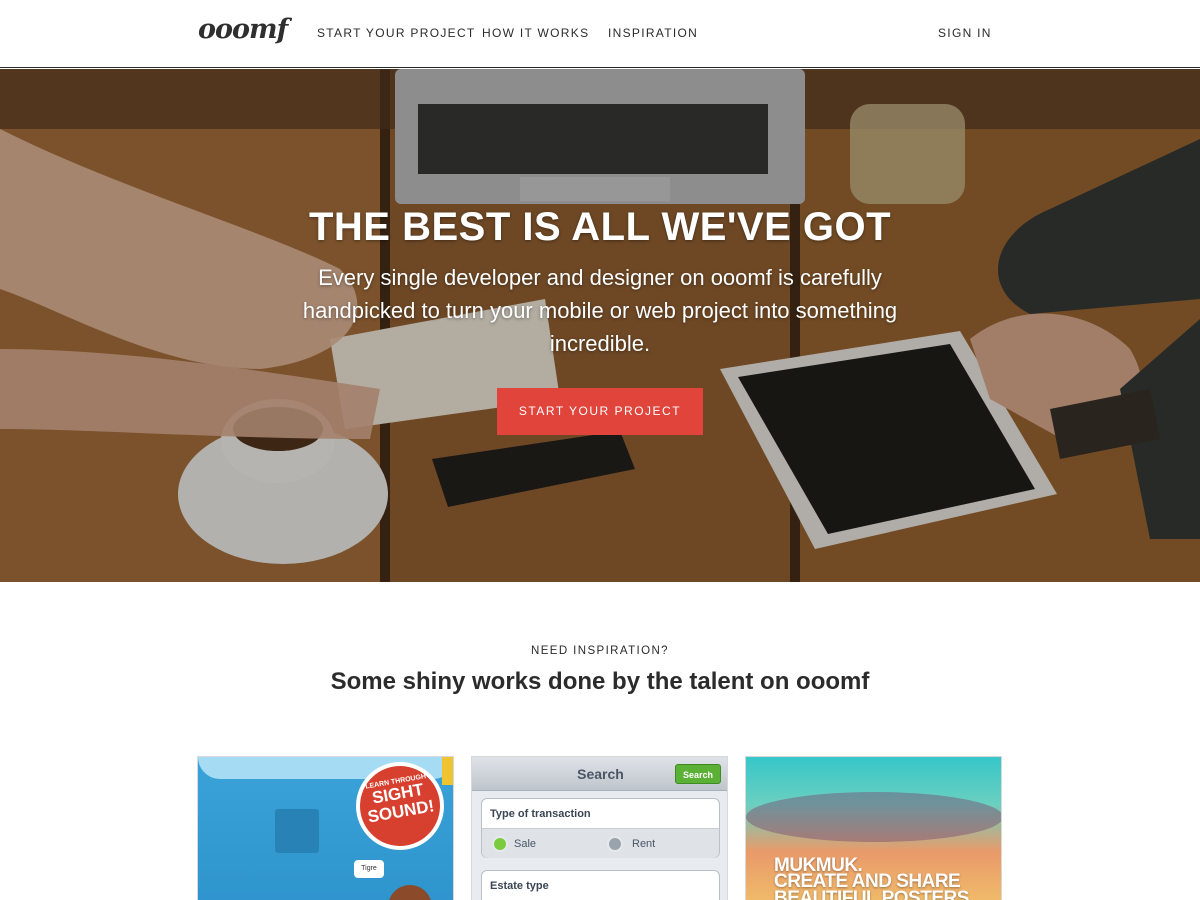 The image size is (1200, 900). I want to click on radio-unselected-icon, so click(615, 844).